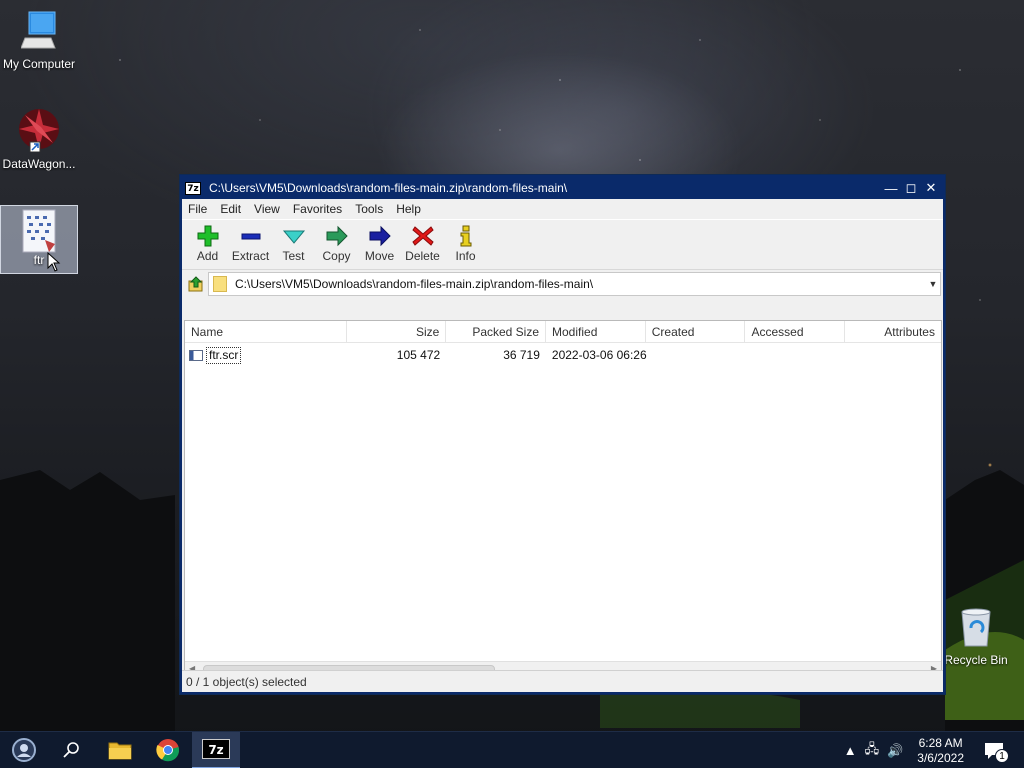 The image size is (1024, 768). Describe the element at coordinates (267, 209) in the screenshot. I see `menu-view: View` at that location.